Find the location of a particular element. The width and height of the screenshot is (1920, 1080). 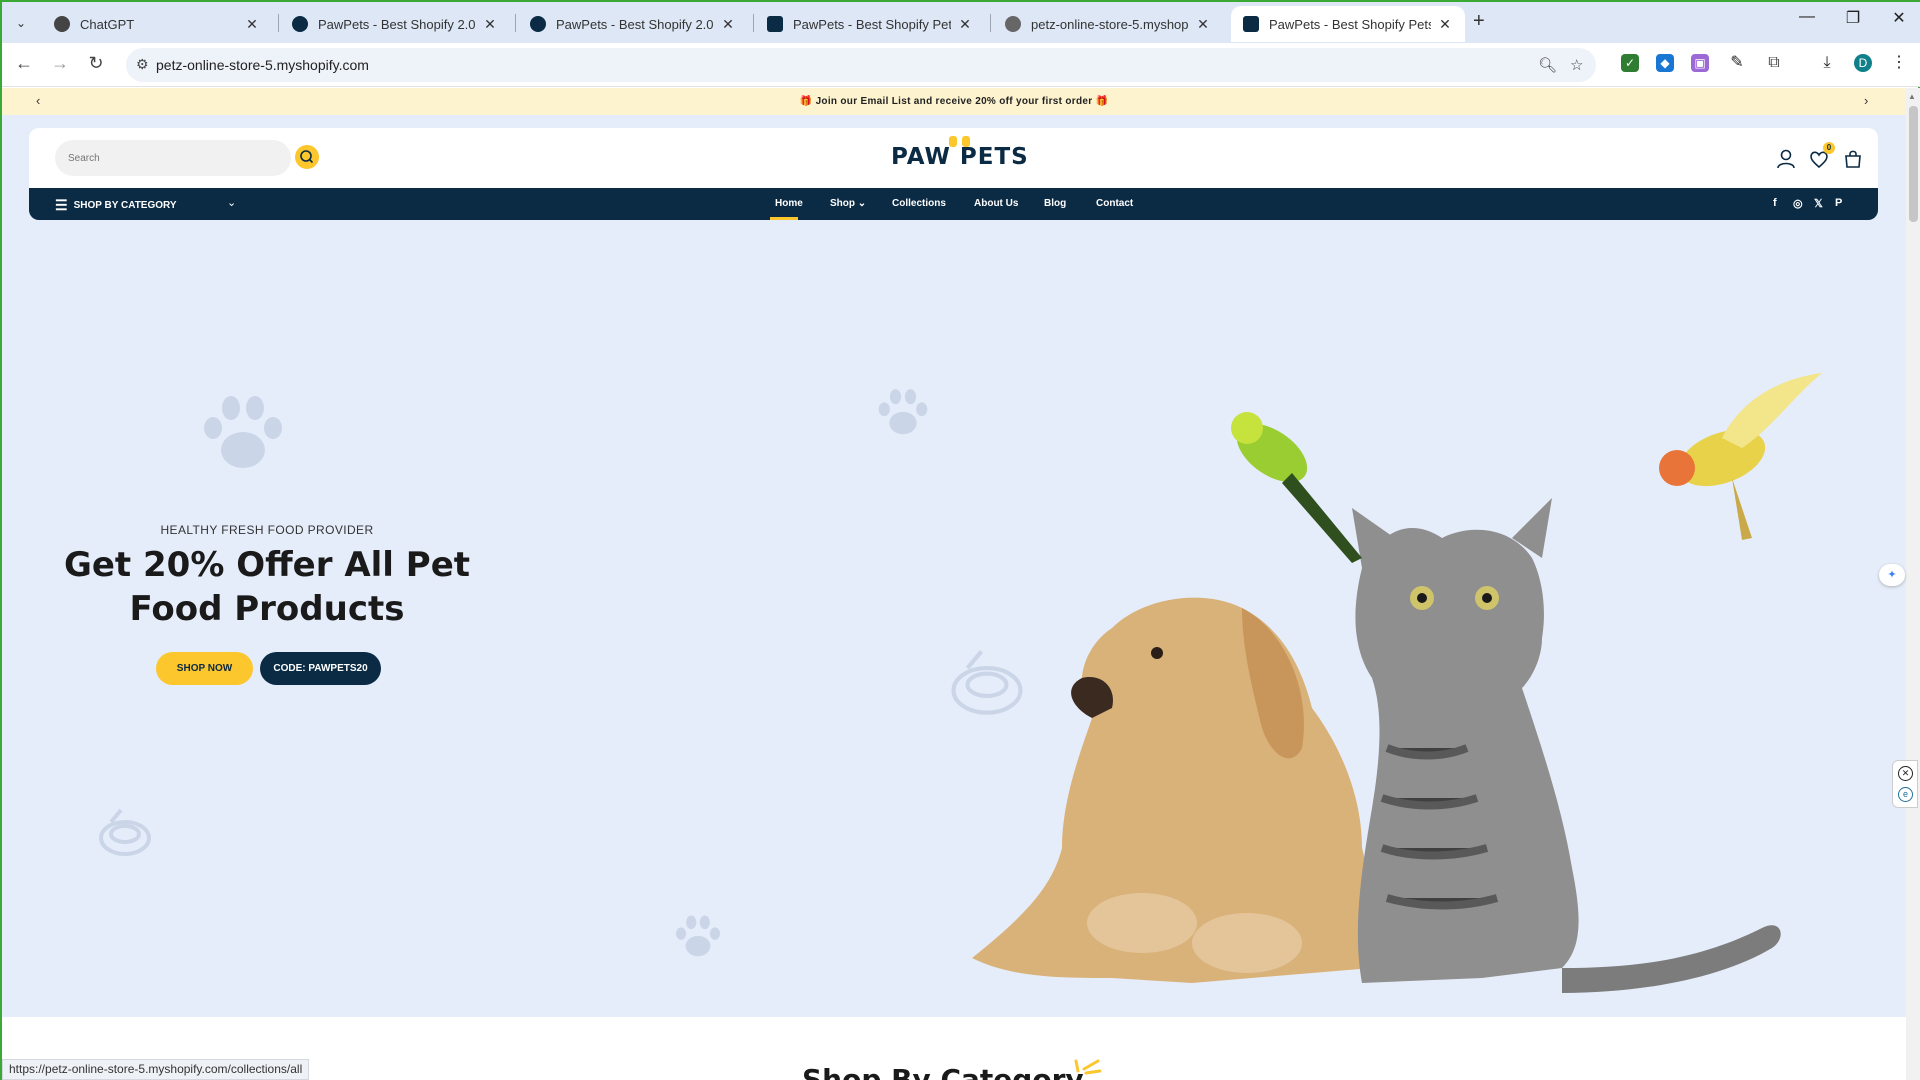

search-icon is located at coordinates (307, 157).